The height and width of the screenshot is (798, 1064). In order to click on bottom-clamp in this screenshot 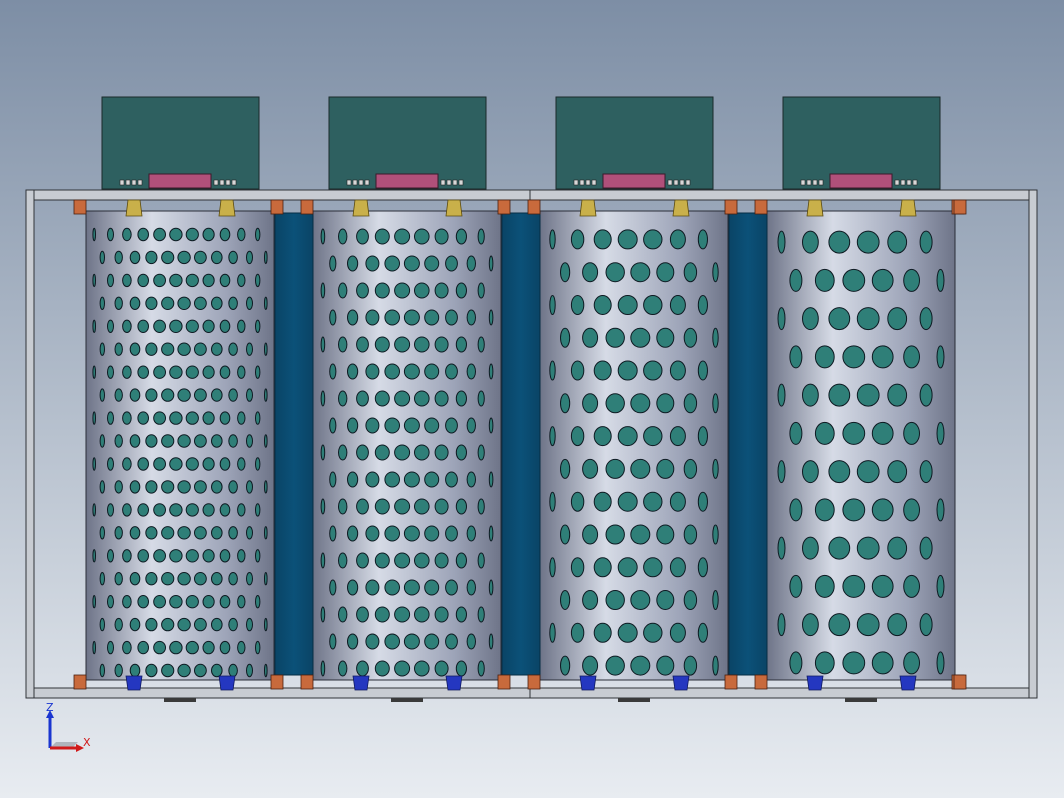, I will do `click(761, 682)`.